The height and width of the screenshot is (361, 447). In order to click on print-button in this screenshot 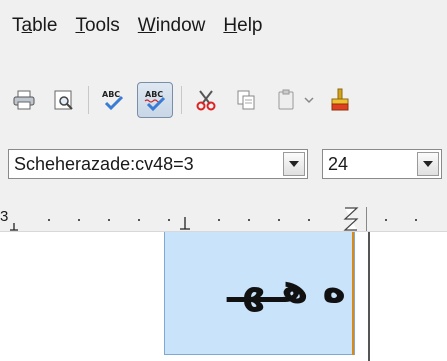, I will do `click(24, 100)`.